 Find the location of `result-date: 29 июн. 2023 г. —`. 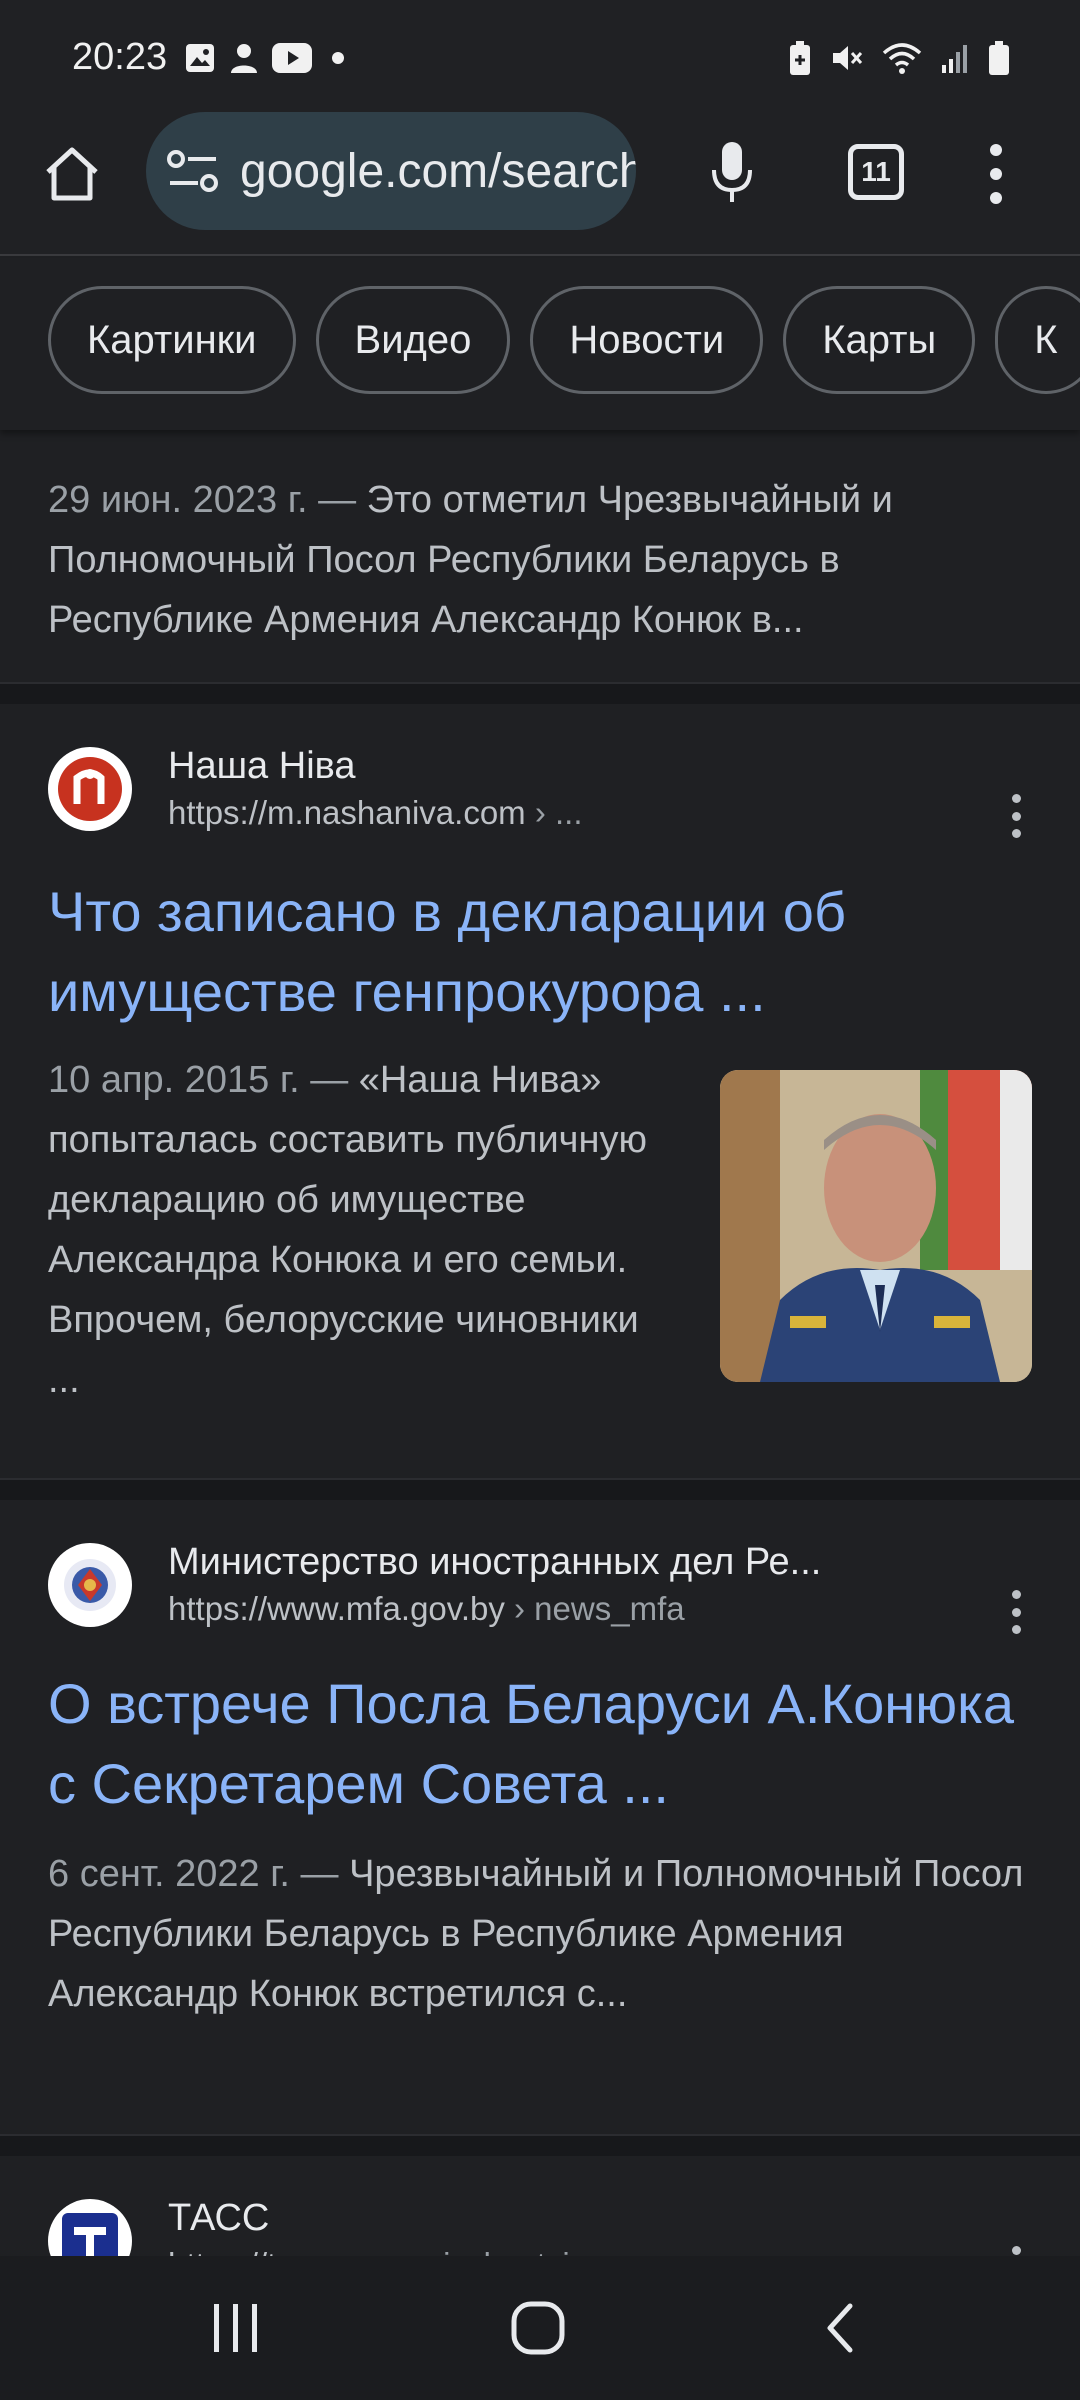

result-date: 29 июн. 2023 г. — is located at coordinates (207, 500).